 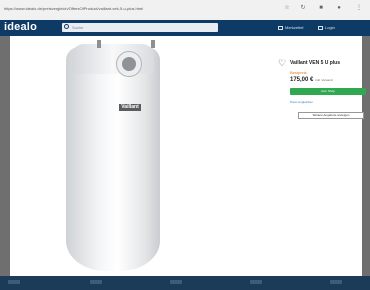 I want to click on go-to-shop-button: Zum Shop, so click(x=328, y=91).